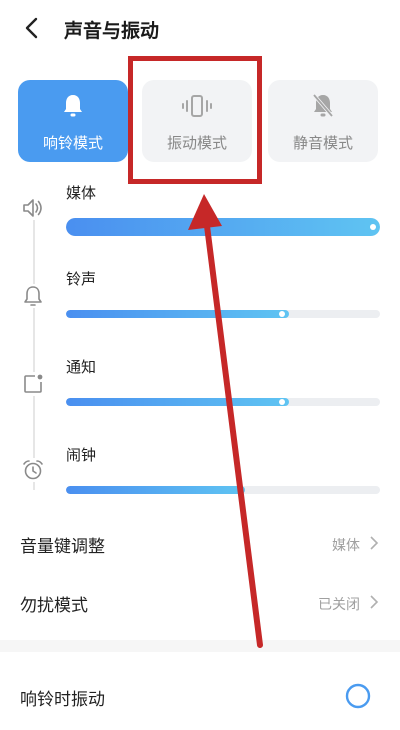 The image size is (400, 730). Describe the element at coordinates (339, 604) in the screenshot. I see `dnd-value: 已关闭` at that location.